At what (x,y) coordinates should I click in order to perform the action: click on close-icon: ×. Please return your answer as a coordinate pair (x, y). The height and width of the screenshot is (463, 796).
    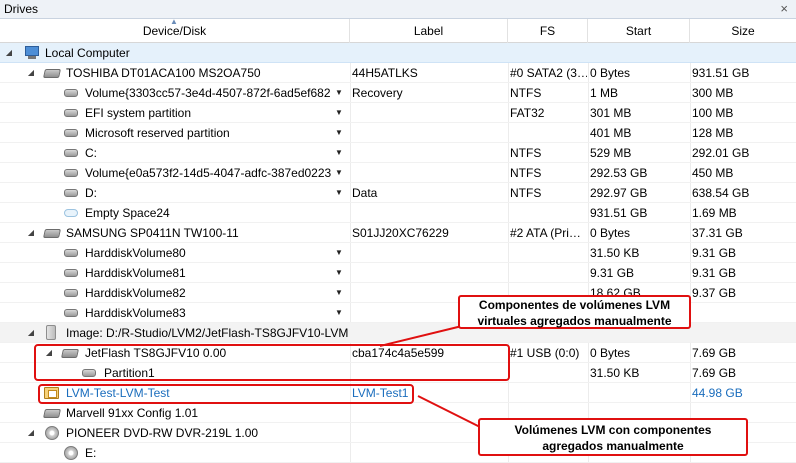
    Looking at the image, I should click on (784, 8).